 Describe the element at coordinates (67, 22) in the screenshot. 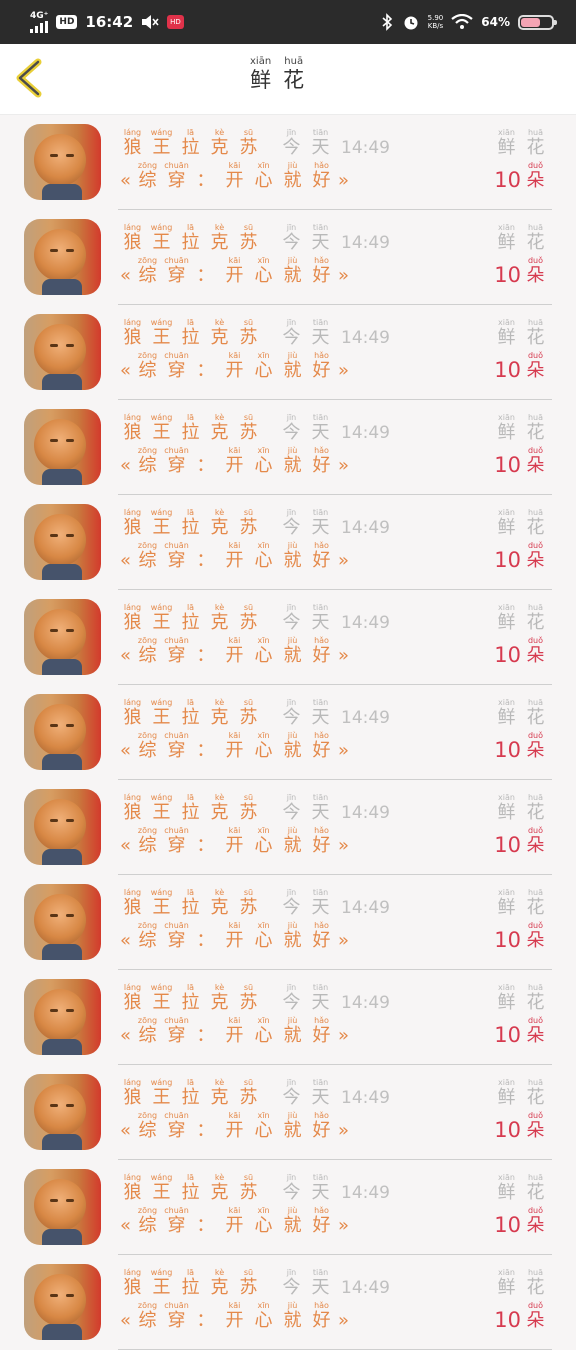

I see `hd-voice-icon: HD` at that location.